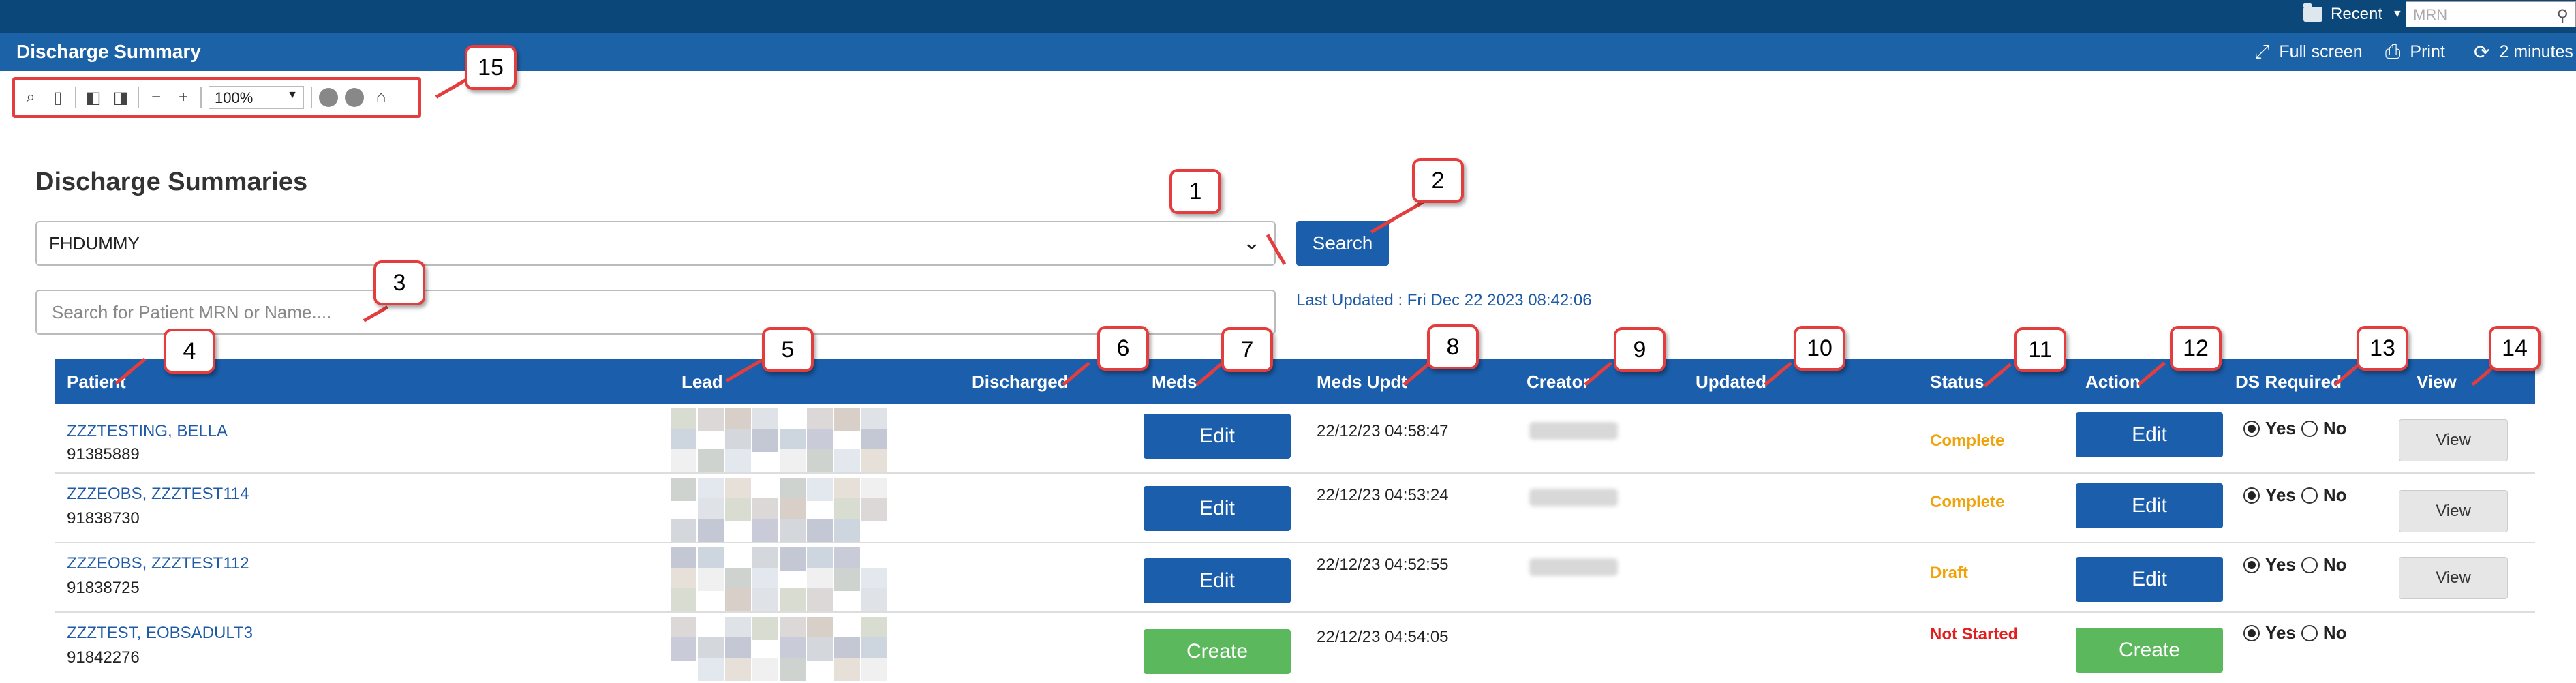 The width and height of the screenshot is (2576, 683). I want to click on callout-badge: 4, so click(189, 352).